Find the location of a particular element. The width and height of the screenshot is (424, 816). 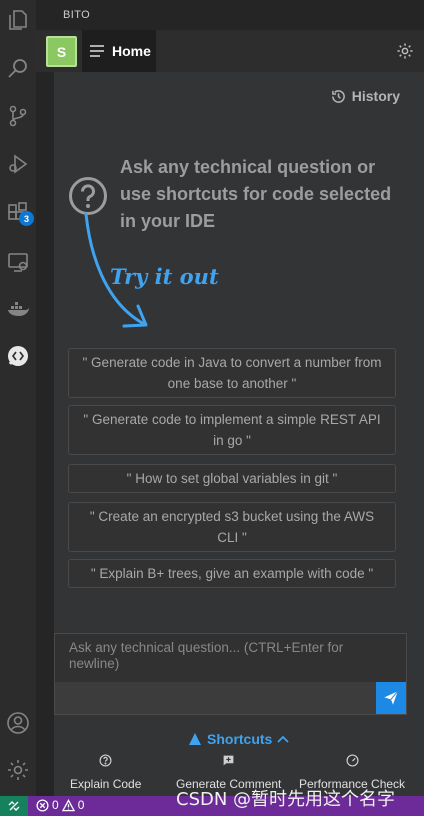

run-debug-icon is located at coordinates (18, 164).